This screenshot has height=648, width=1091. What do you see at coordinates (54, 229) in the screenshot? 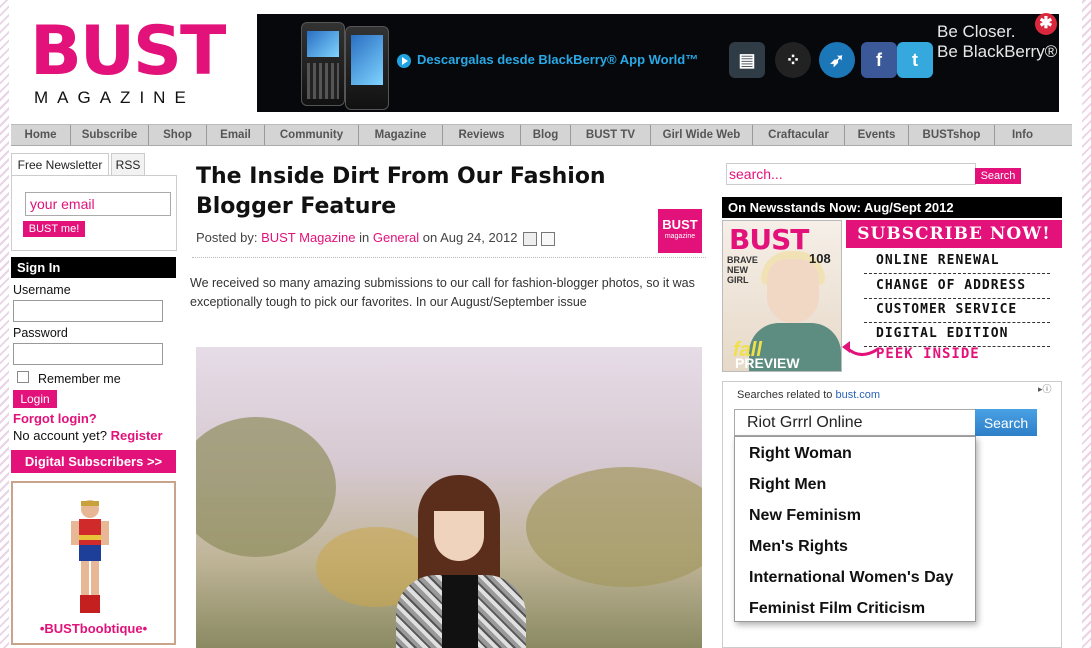
I see `bust-me-button: BUST me!` at bounding box center [54, 229].